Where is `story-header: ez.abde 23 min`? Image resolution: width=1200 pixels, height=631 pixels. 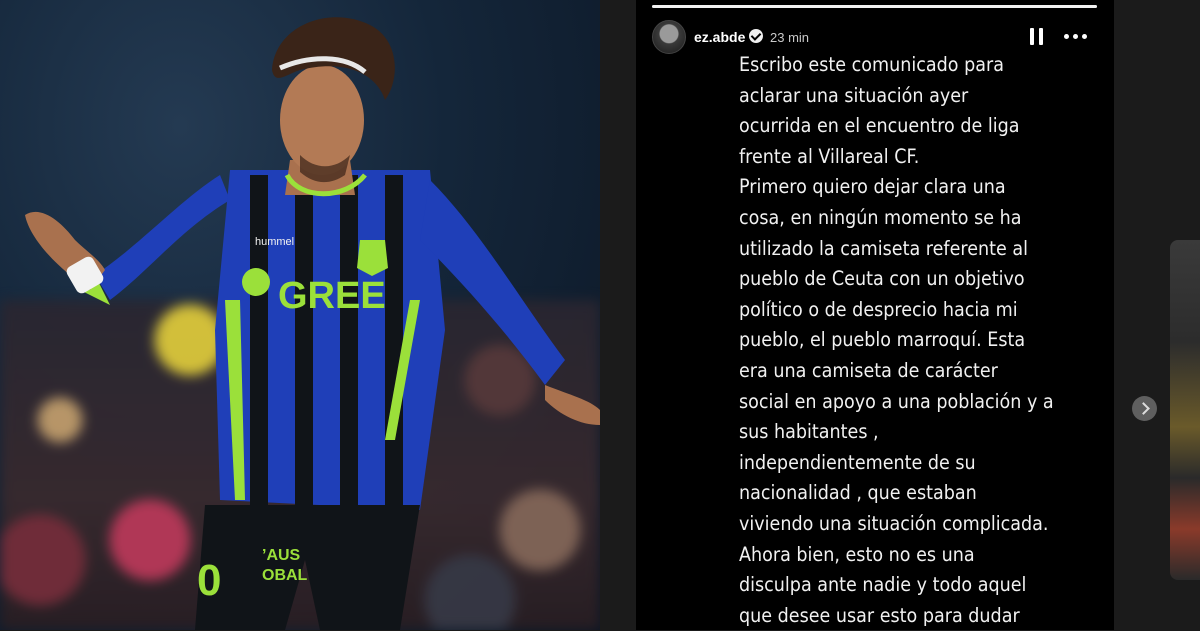
story-header: ez.abde 23 min is located at coordinates (874, 37).